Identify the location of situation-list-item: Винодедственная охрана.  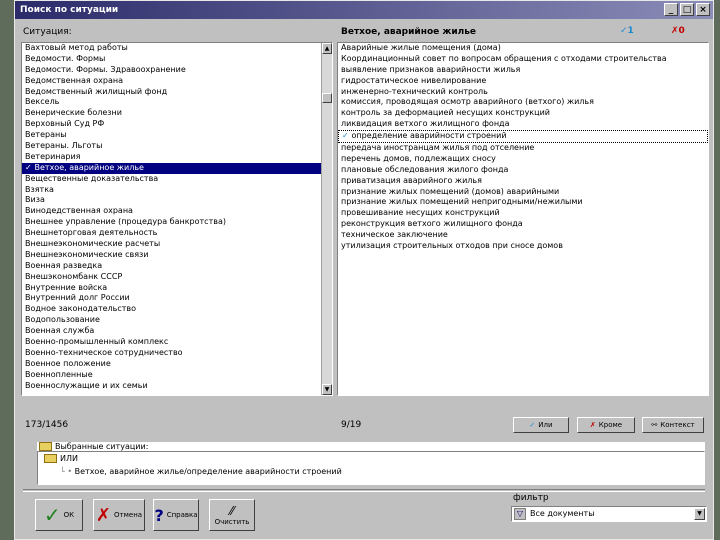
(171, 211).